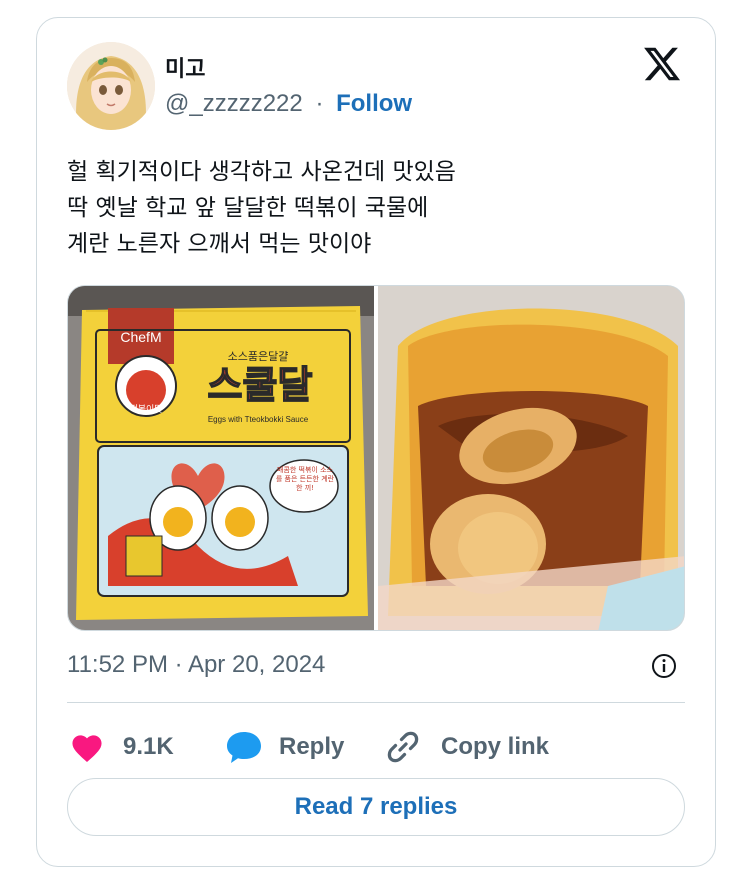  What do you see at coordinates (662, 64) in the screenshot?
I see `x-logo-icon` at bounding box center [662, 64].